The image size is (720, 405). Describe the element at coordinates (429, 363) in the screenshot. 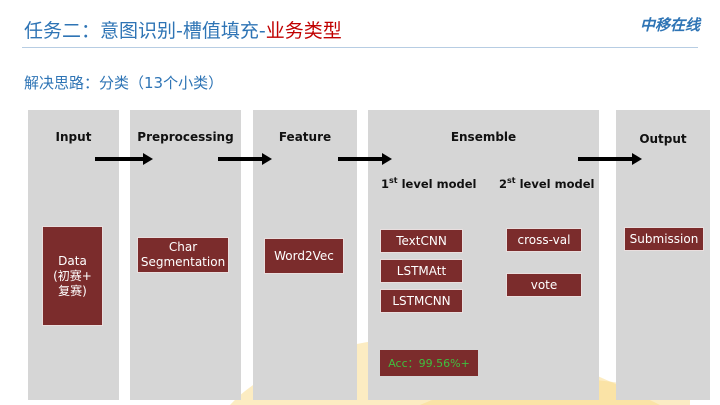

I see `accuracy-badge: Acc：99.56%+` at that location.